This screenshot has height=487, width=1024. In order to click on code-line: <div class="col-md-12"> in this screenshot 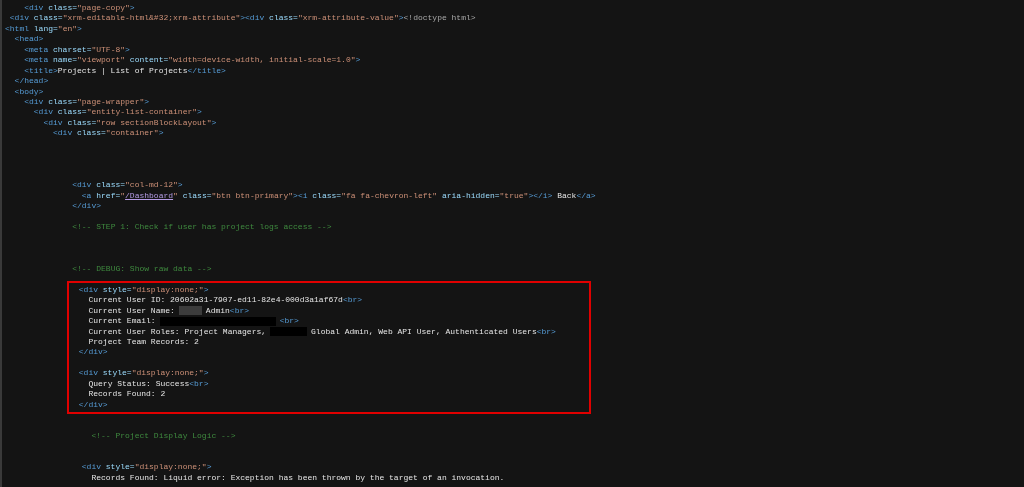, I will do `click(127, 185)`.